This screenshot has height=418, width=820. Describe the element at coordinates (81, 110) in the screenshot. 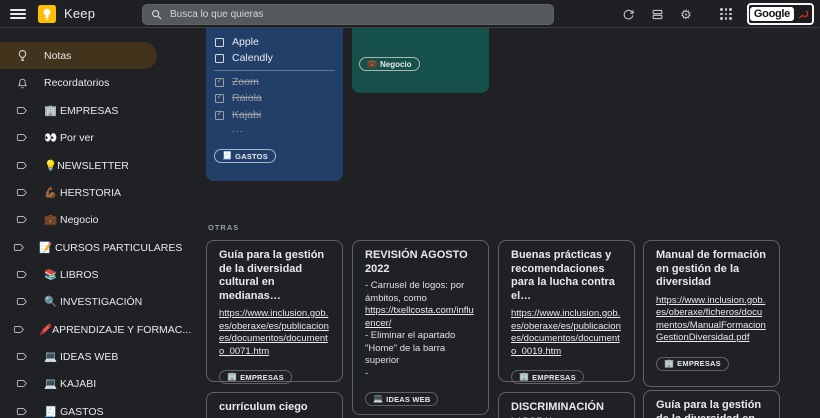

I see `sidebar-item-label: 🏢 EMPRESAS` at that location.